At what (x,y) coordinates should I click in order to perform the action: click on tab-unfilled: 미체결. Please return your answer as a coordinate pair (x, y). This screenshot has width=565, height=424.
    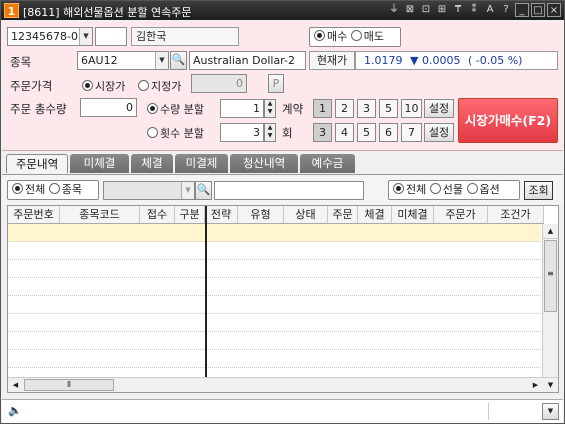
    Looking at the image, I should click on (99, 163).